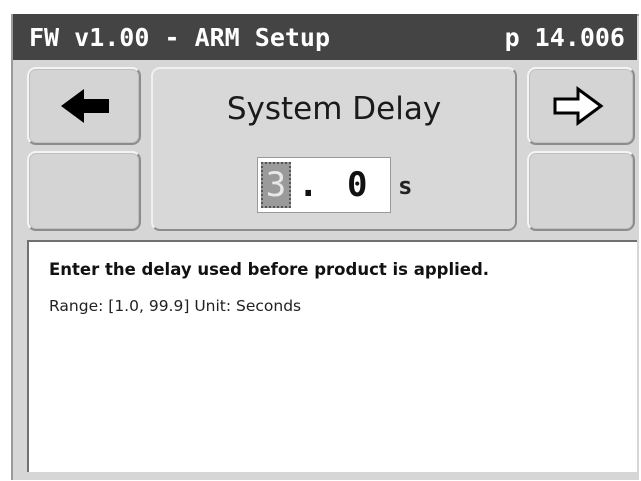  I want to click on forward-button, so click(581, 106).